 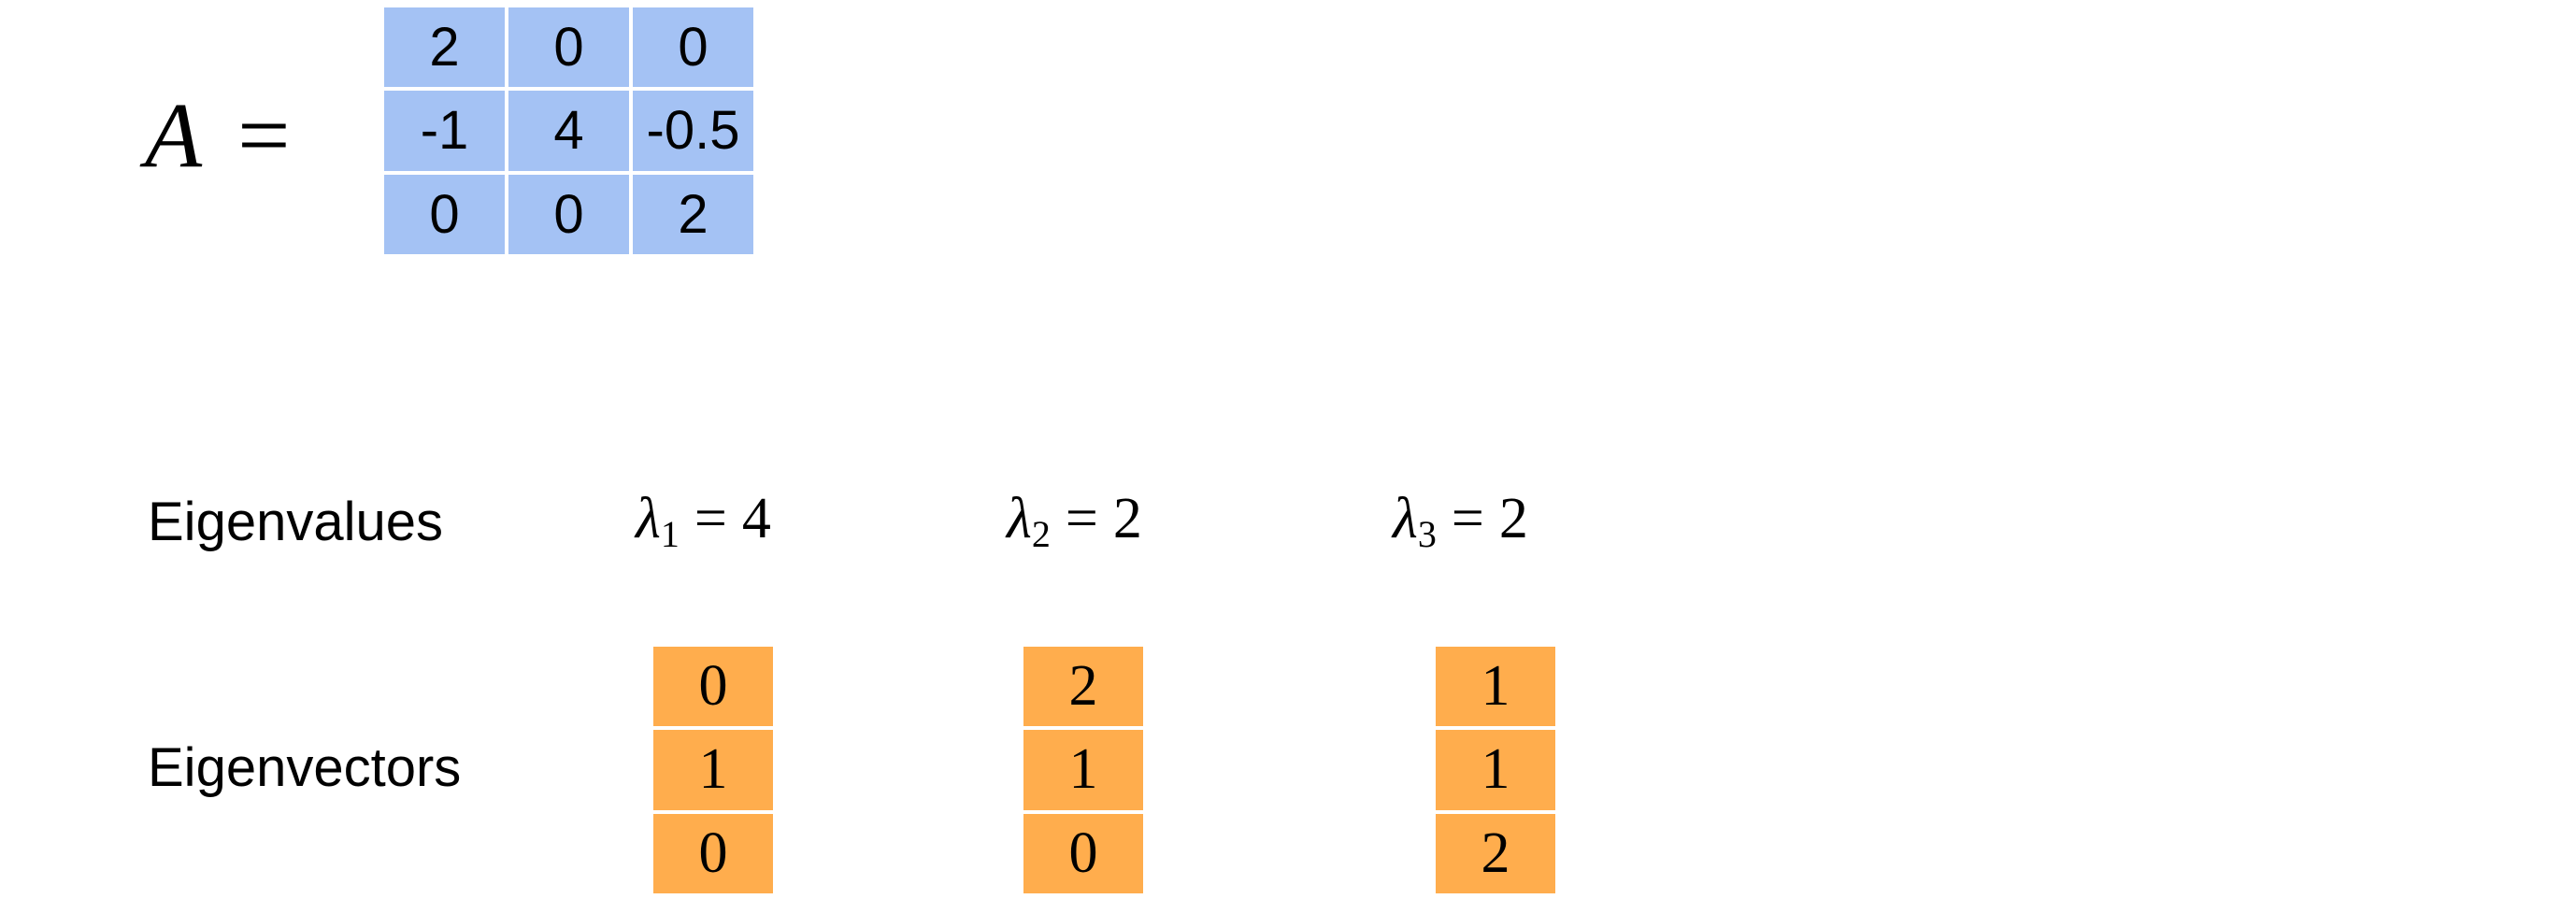 What do you see at coordinates (264, 135) in the screenshot?
I see `matrix-equals-sign: =` at bounding box center [264, 135].